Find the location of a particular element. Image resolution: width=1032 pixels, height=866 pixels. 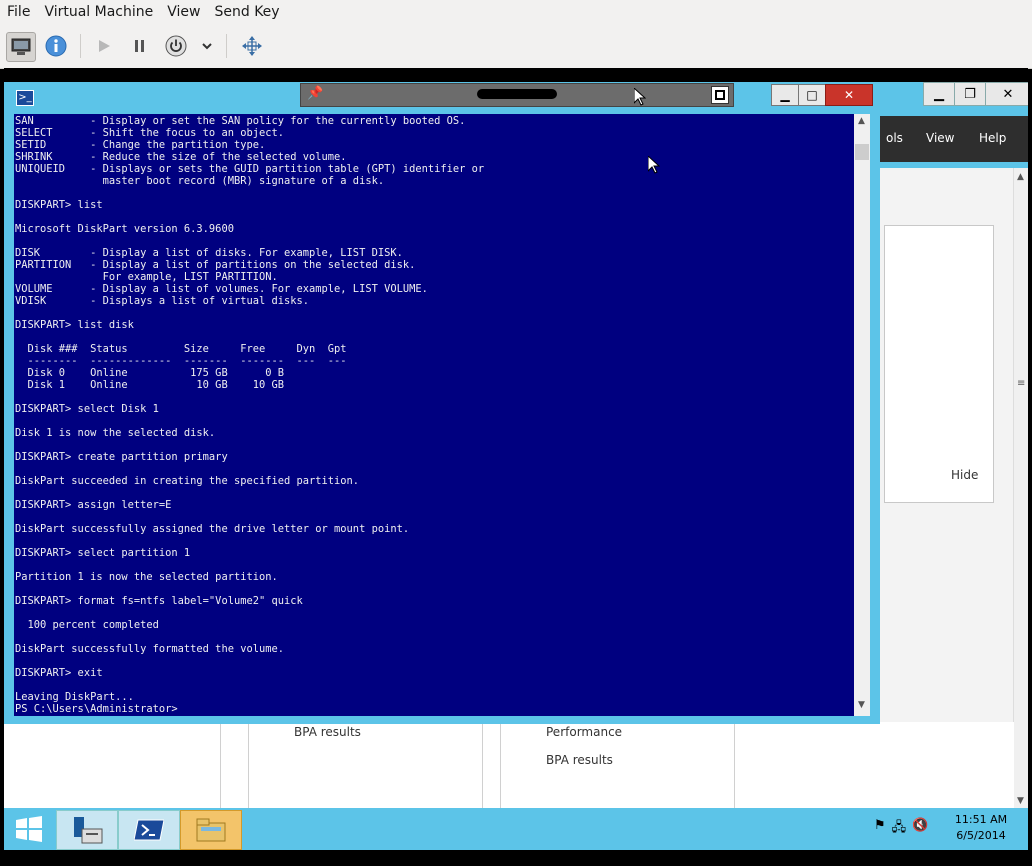

redacted-title is located at coordinates (517, 94).